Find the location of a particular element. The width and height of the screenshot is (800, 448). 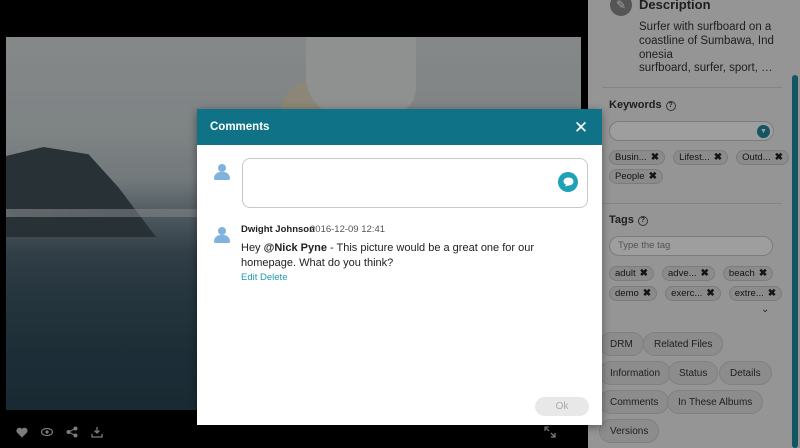

dialog-header: Comments ✕ is located at coordinates (399, 127).